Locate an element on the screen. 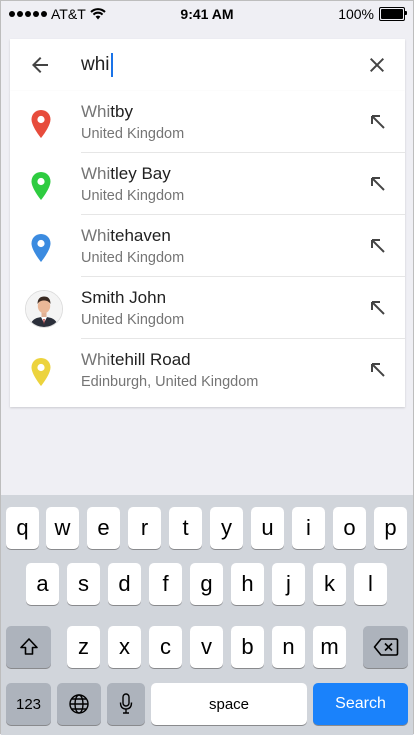  shift-icon is located at coordinates (28, 646).